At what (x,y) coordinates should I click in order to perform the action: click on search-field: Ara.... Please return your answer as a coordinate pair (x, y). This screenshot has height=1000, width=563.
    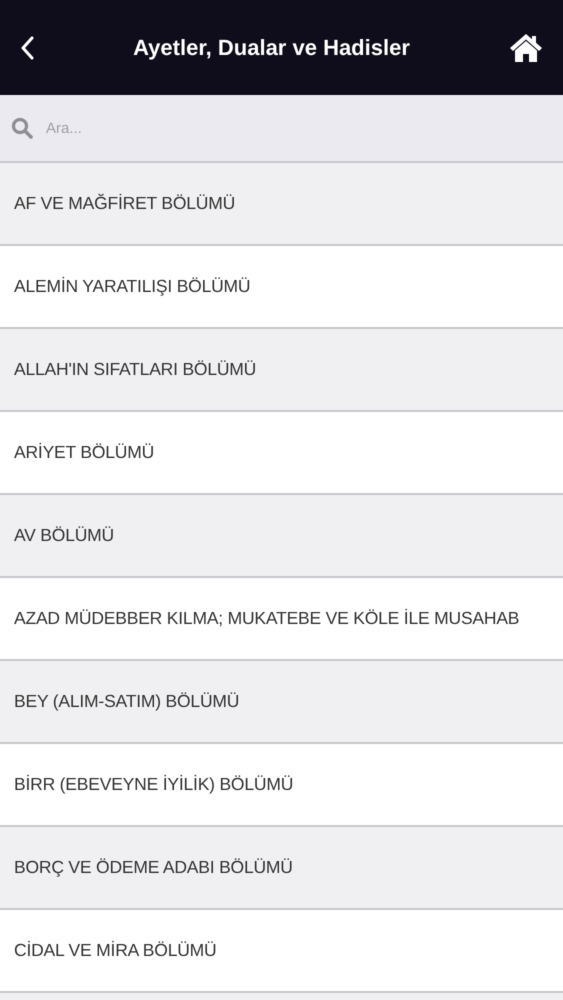
    Looking at the image, I should click on (298, 128).